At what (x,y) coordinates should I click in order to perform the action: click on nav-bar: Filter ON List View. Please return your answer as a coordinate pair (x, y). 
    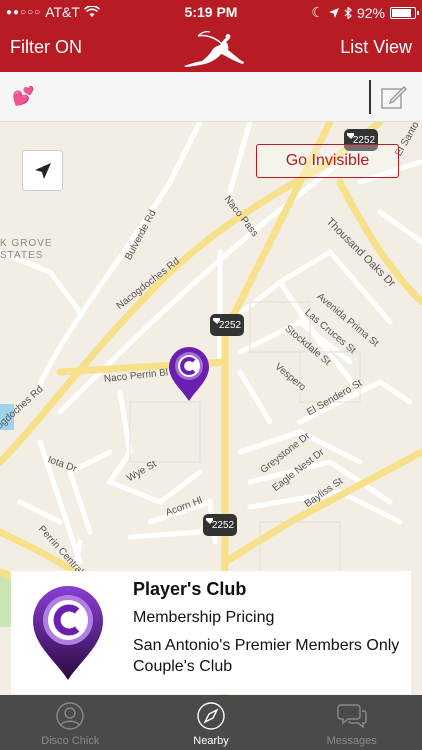
    Looking at the image, I should click on (211, 48).